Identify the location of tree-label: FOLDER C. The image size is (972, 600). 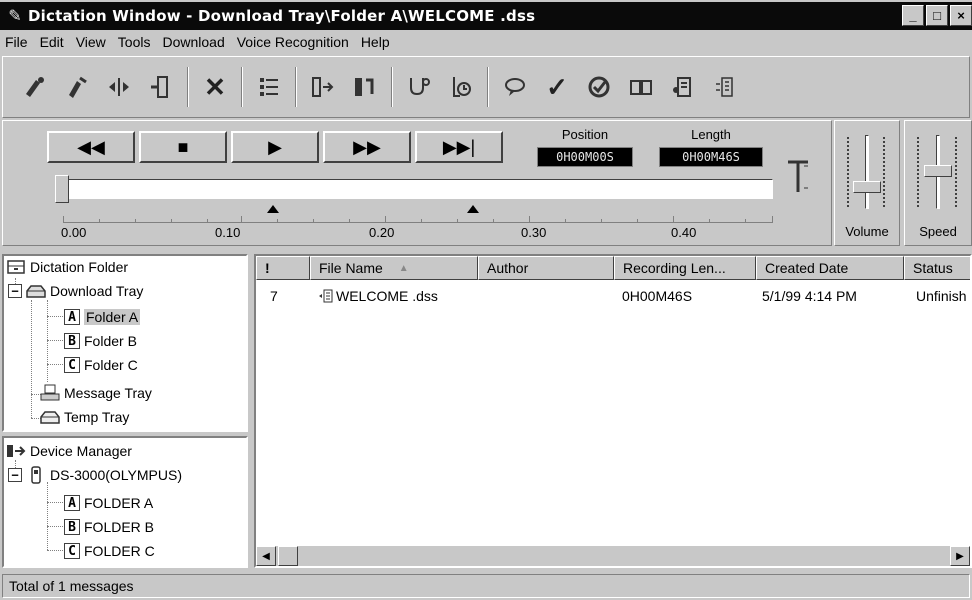
(119, 551).